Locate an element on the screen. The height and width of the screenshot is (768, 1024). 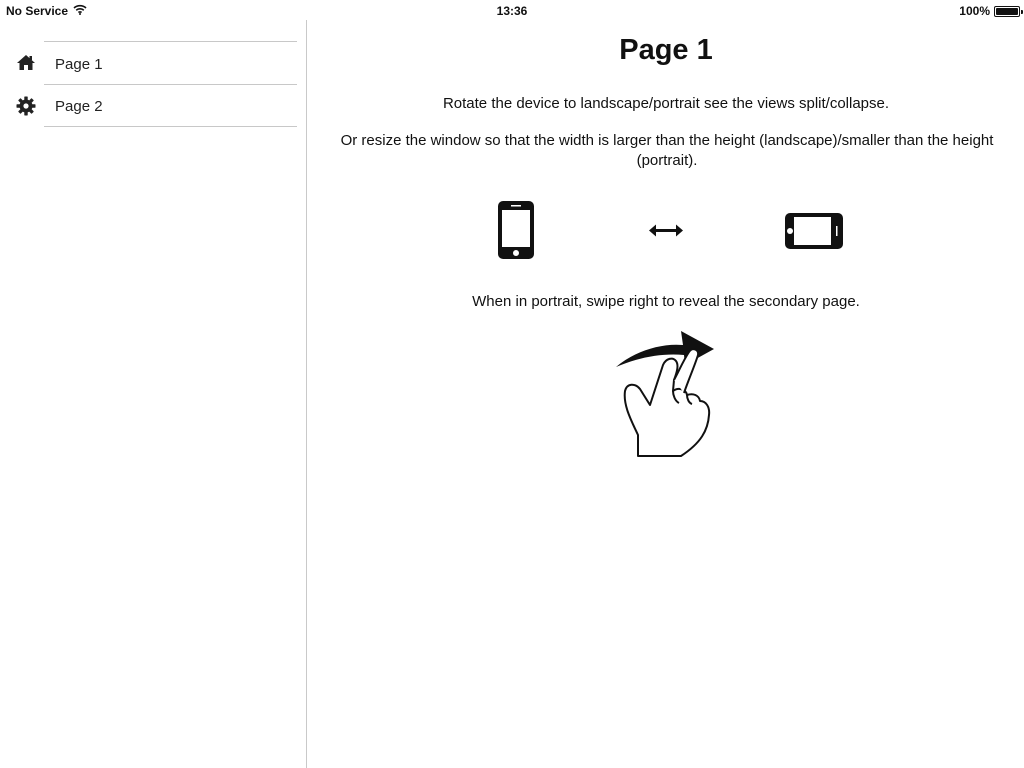
sidebar-item-page-1: Page 1 is located at coordinates (157, 62).